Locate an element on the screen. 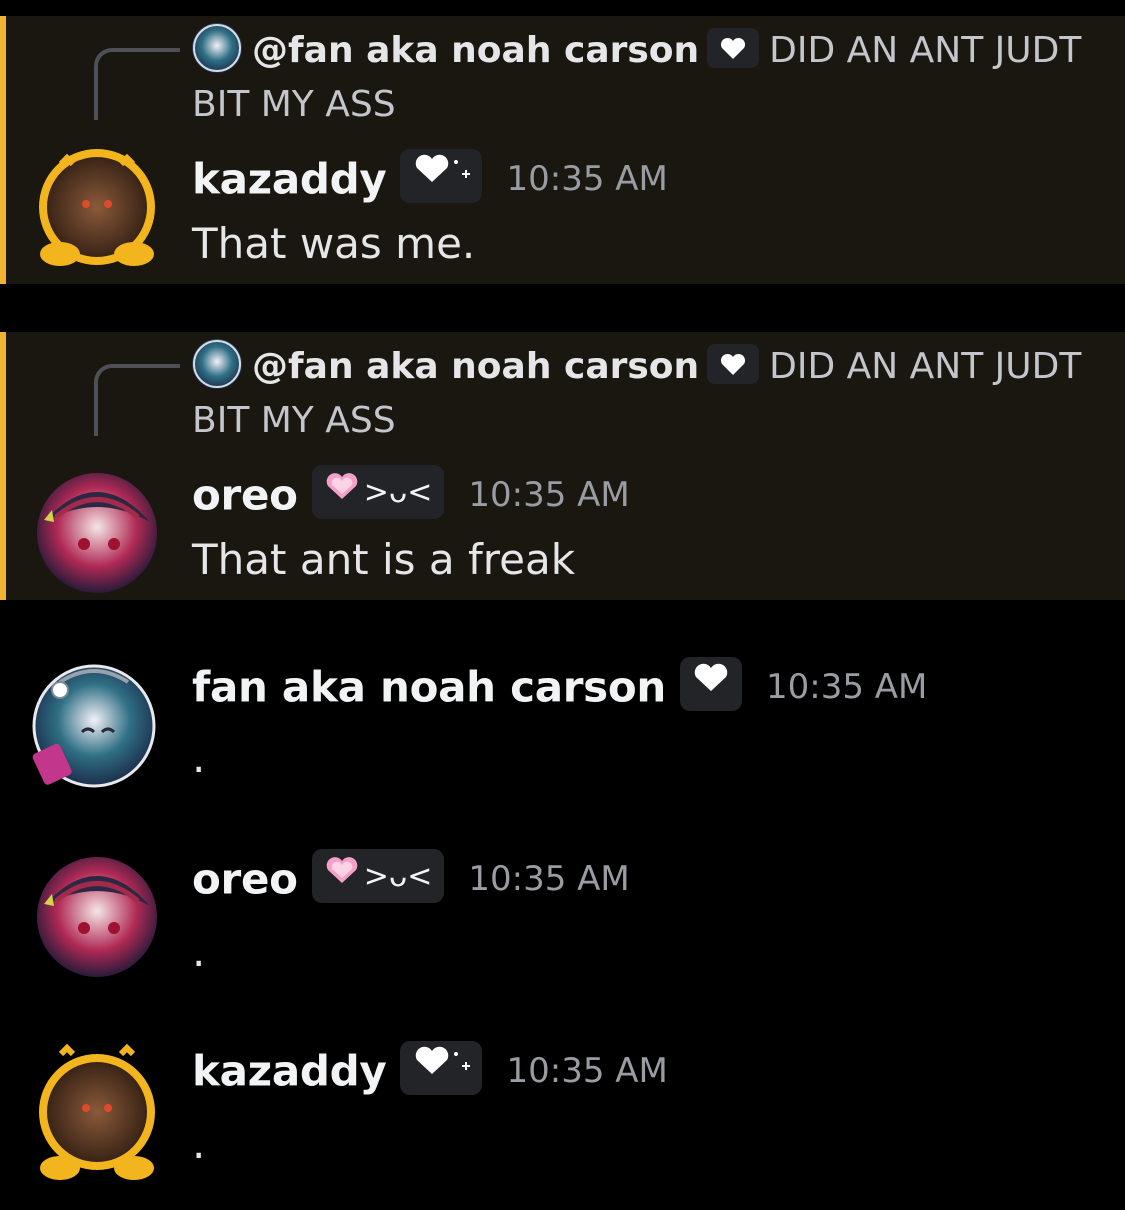  message-item: fan aka noah carson 10:35 AM . is located at coordinates (562, 725).